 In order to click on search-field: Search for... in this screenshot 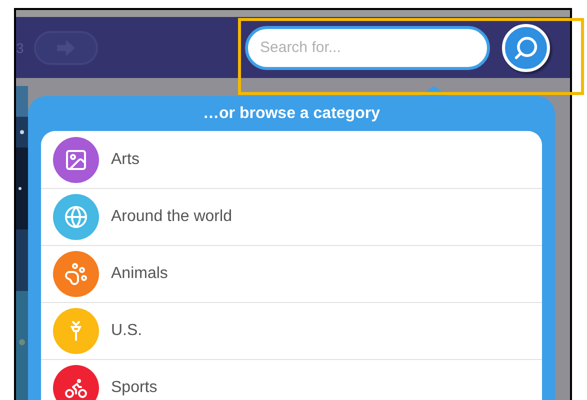, I will do `click(367, 48)`.